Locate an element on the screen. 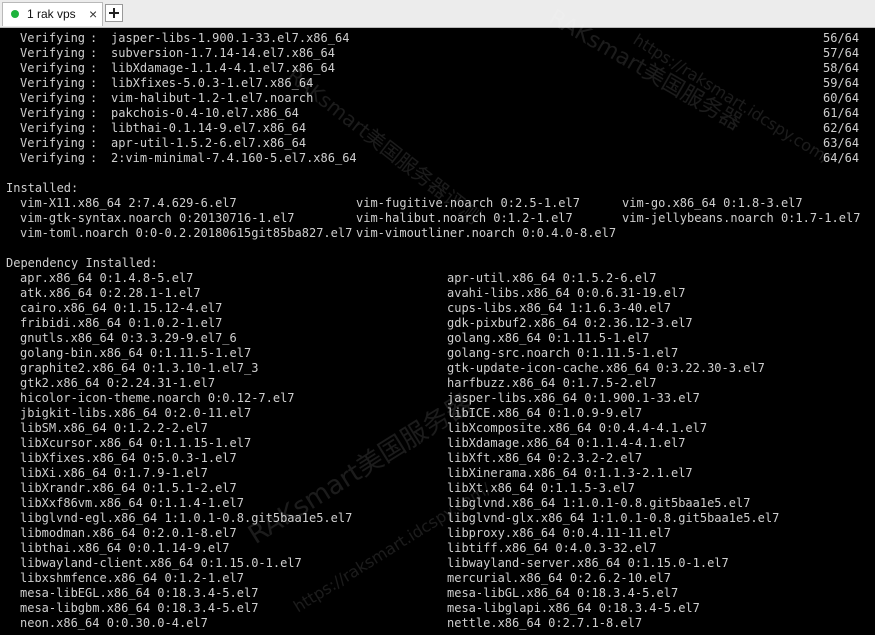 The height and width of the screenshot is (635, 875). dependency-package: golang-bin.x86_64 0:1.11.5-1.el7 is located at coordinates (136, 353).